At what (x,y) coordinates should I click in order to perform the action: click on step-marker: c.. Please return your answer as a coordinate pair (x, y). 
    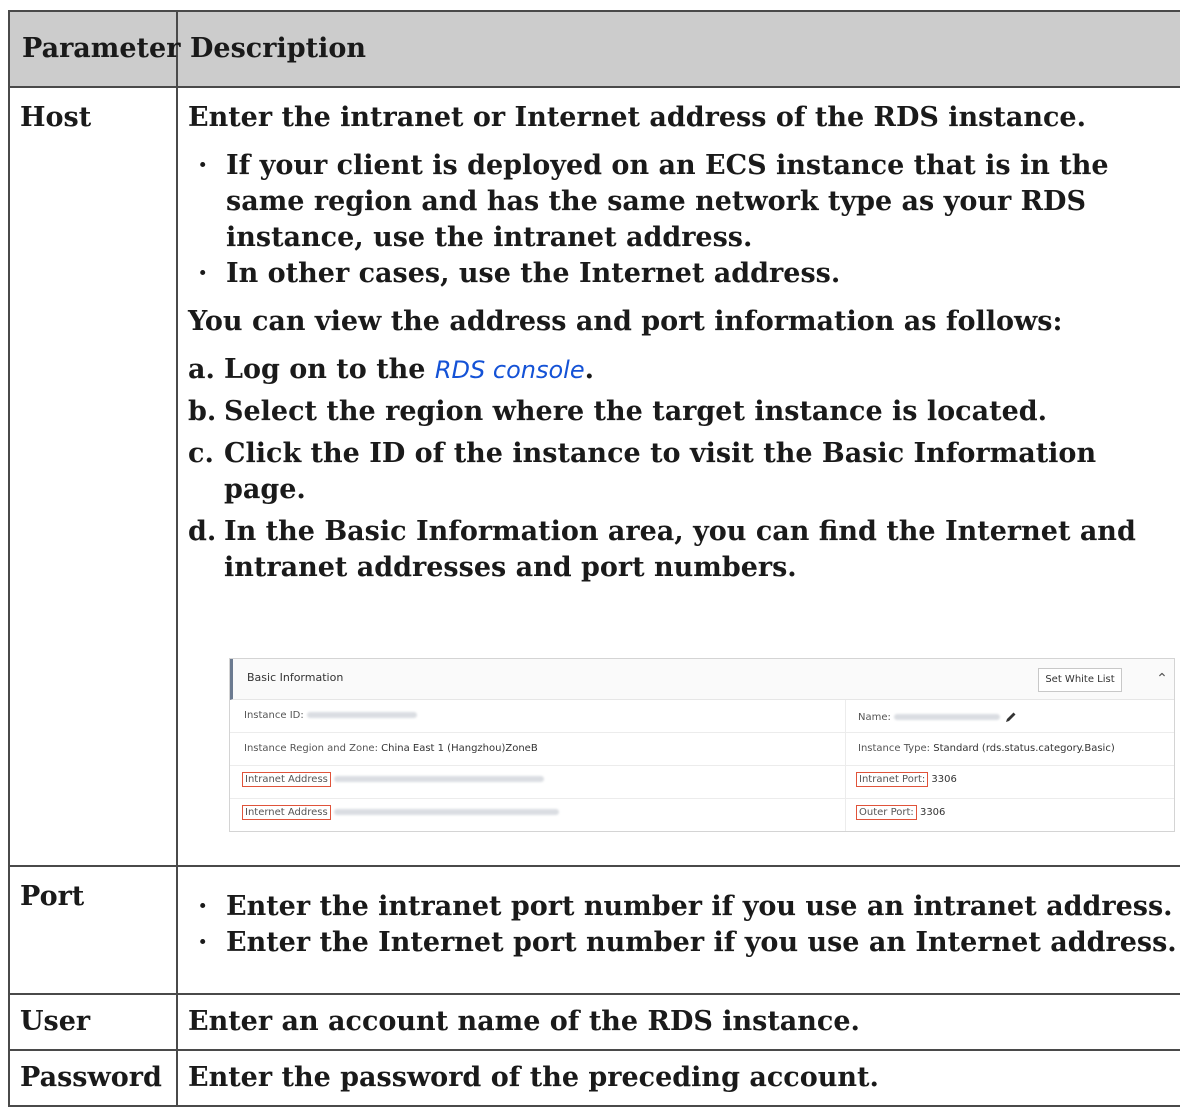
    Looking at the image, I should click on (201, 453).